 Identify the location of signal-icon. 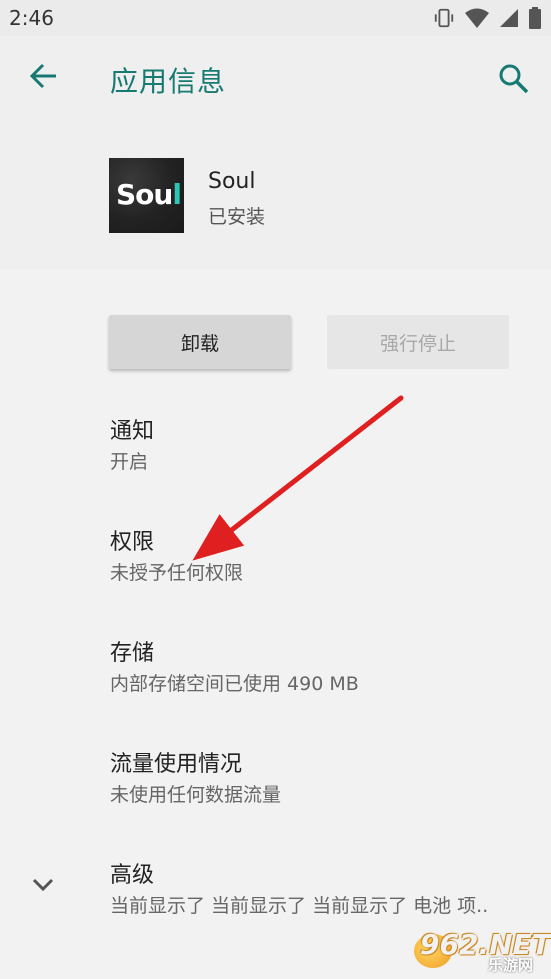
(509, 18).